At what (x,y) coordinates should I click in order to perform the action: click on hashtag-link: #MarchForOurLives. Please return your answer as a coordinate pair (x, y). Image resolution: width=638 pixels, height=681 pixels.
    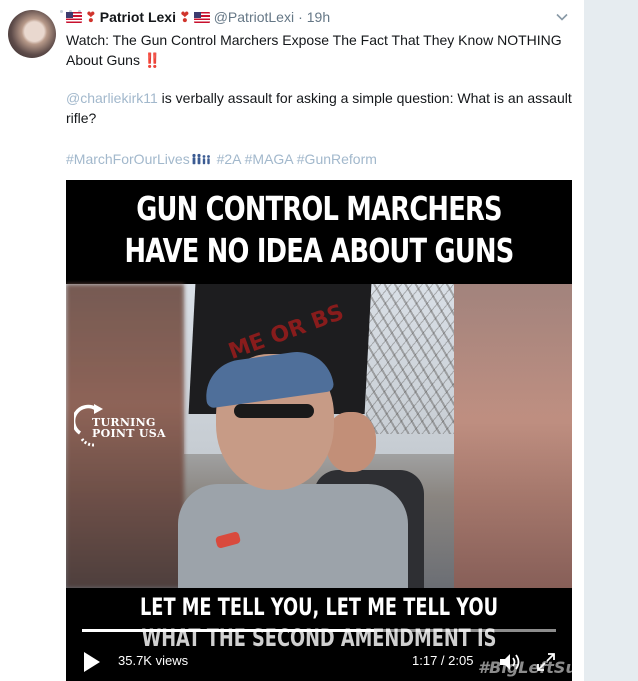
    Looking at the image, I should click on (128, 159).